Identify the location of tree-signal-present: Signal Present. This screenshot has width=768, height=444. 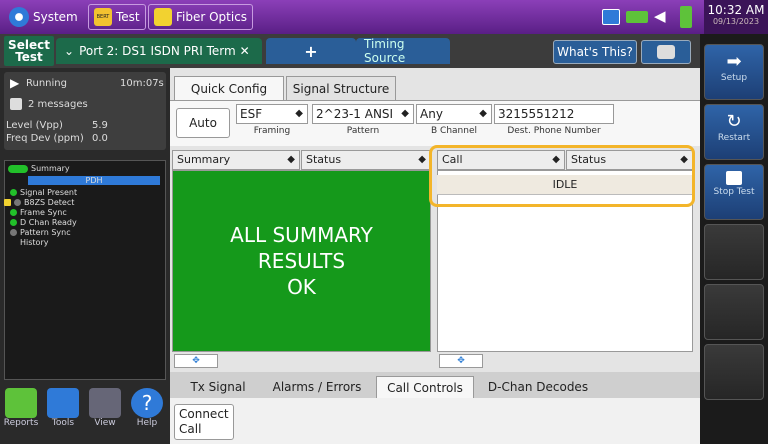
(43, 192).